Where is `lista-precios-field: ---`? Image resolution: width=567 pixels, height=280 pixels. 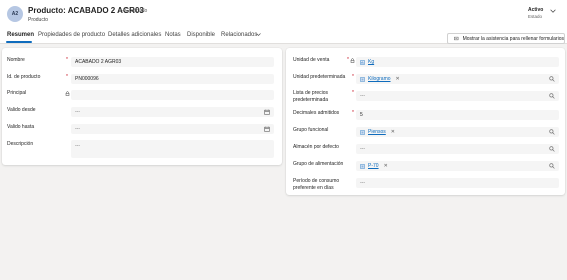
lista-precios-field: --- is located at coordinates (457, 96).